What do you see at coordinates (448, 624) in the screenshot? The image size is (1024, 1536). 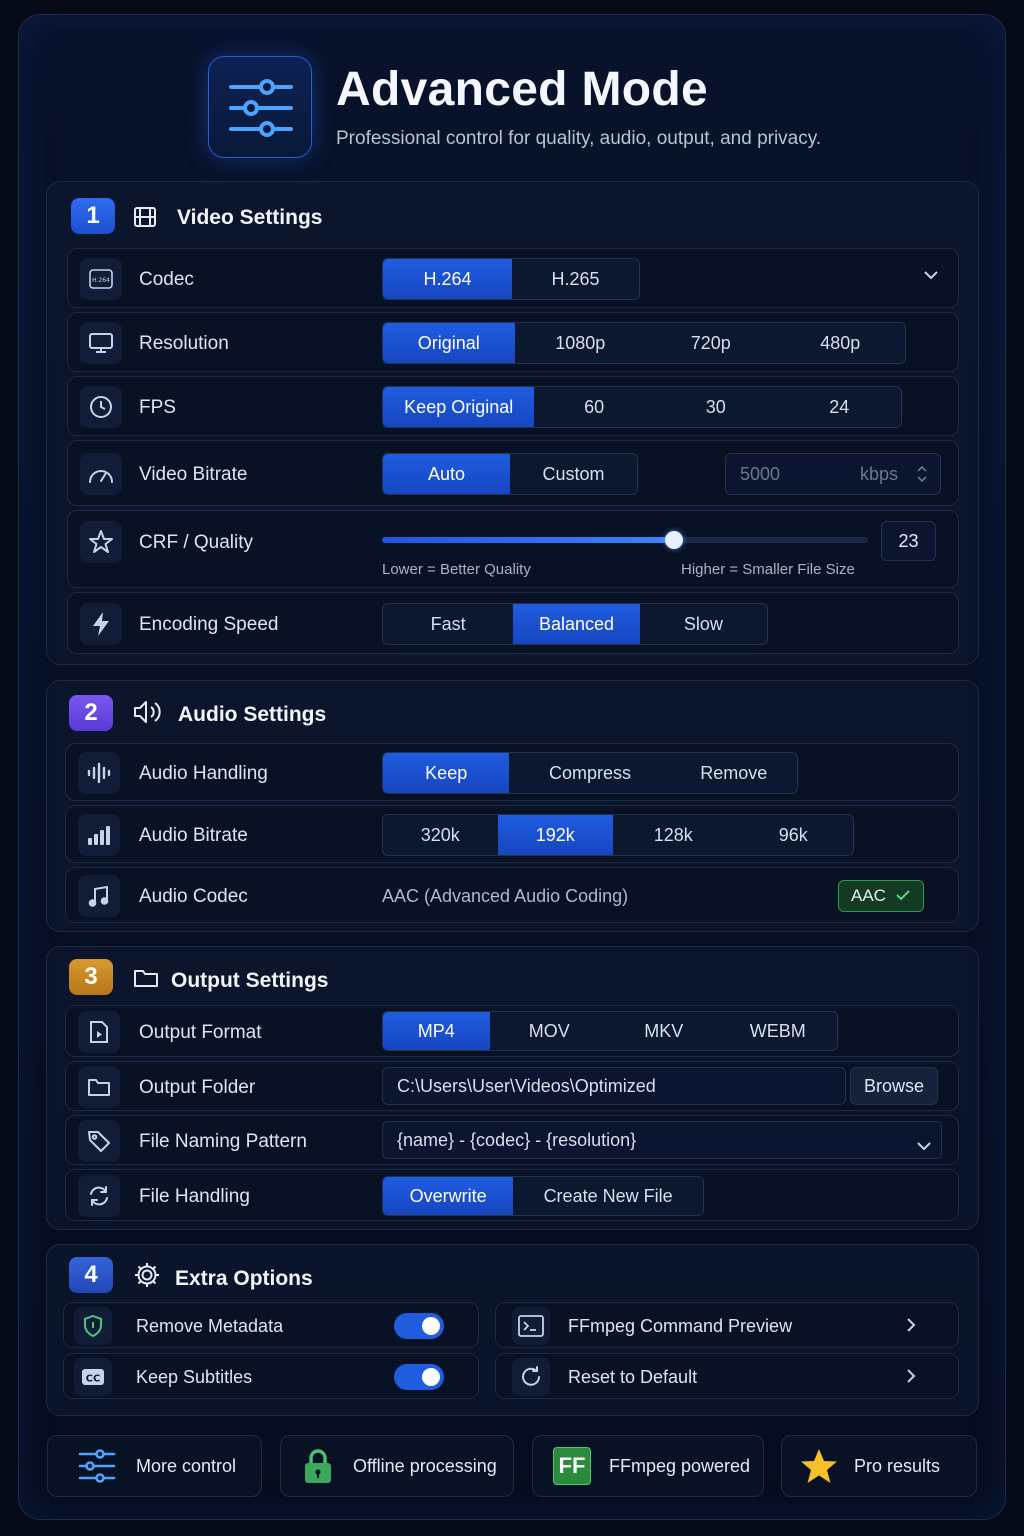 I see `speed-option-fast: Fast` at bounding box center [448, 624].